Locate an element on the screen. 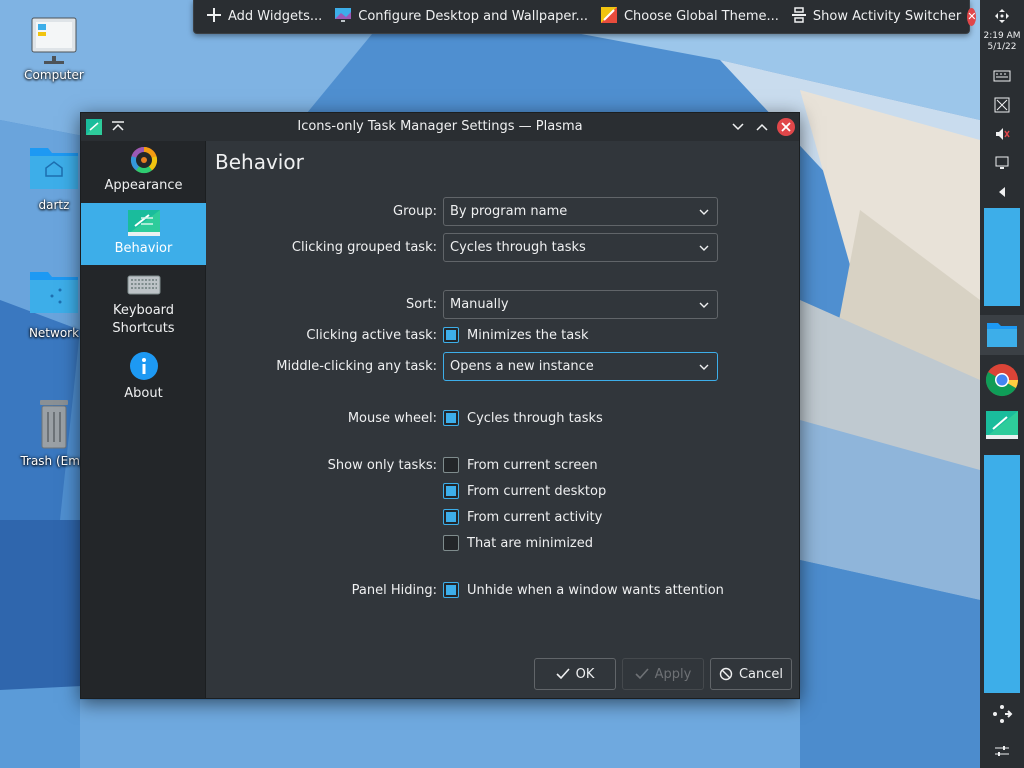  activities-icon is located at coordinates (799, 16).